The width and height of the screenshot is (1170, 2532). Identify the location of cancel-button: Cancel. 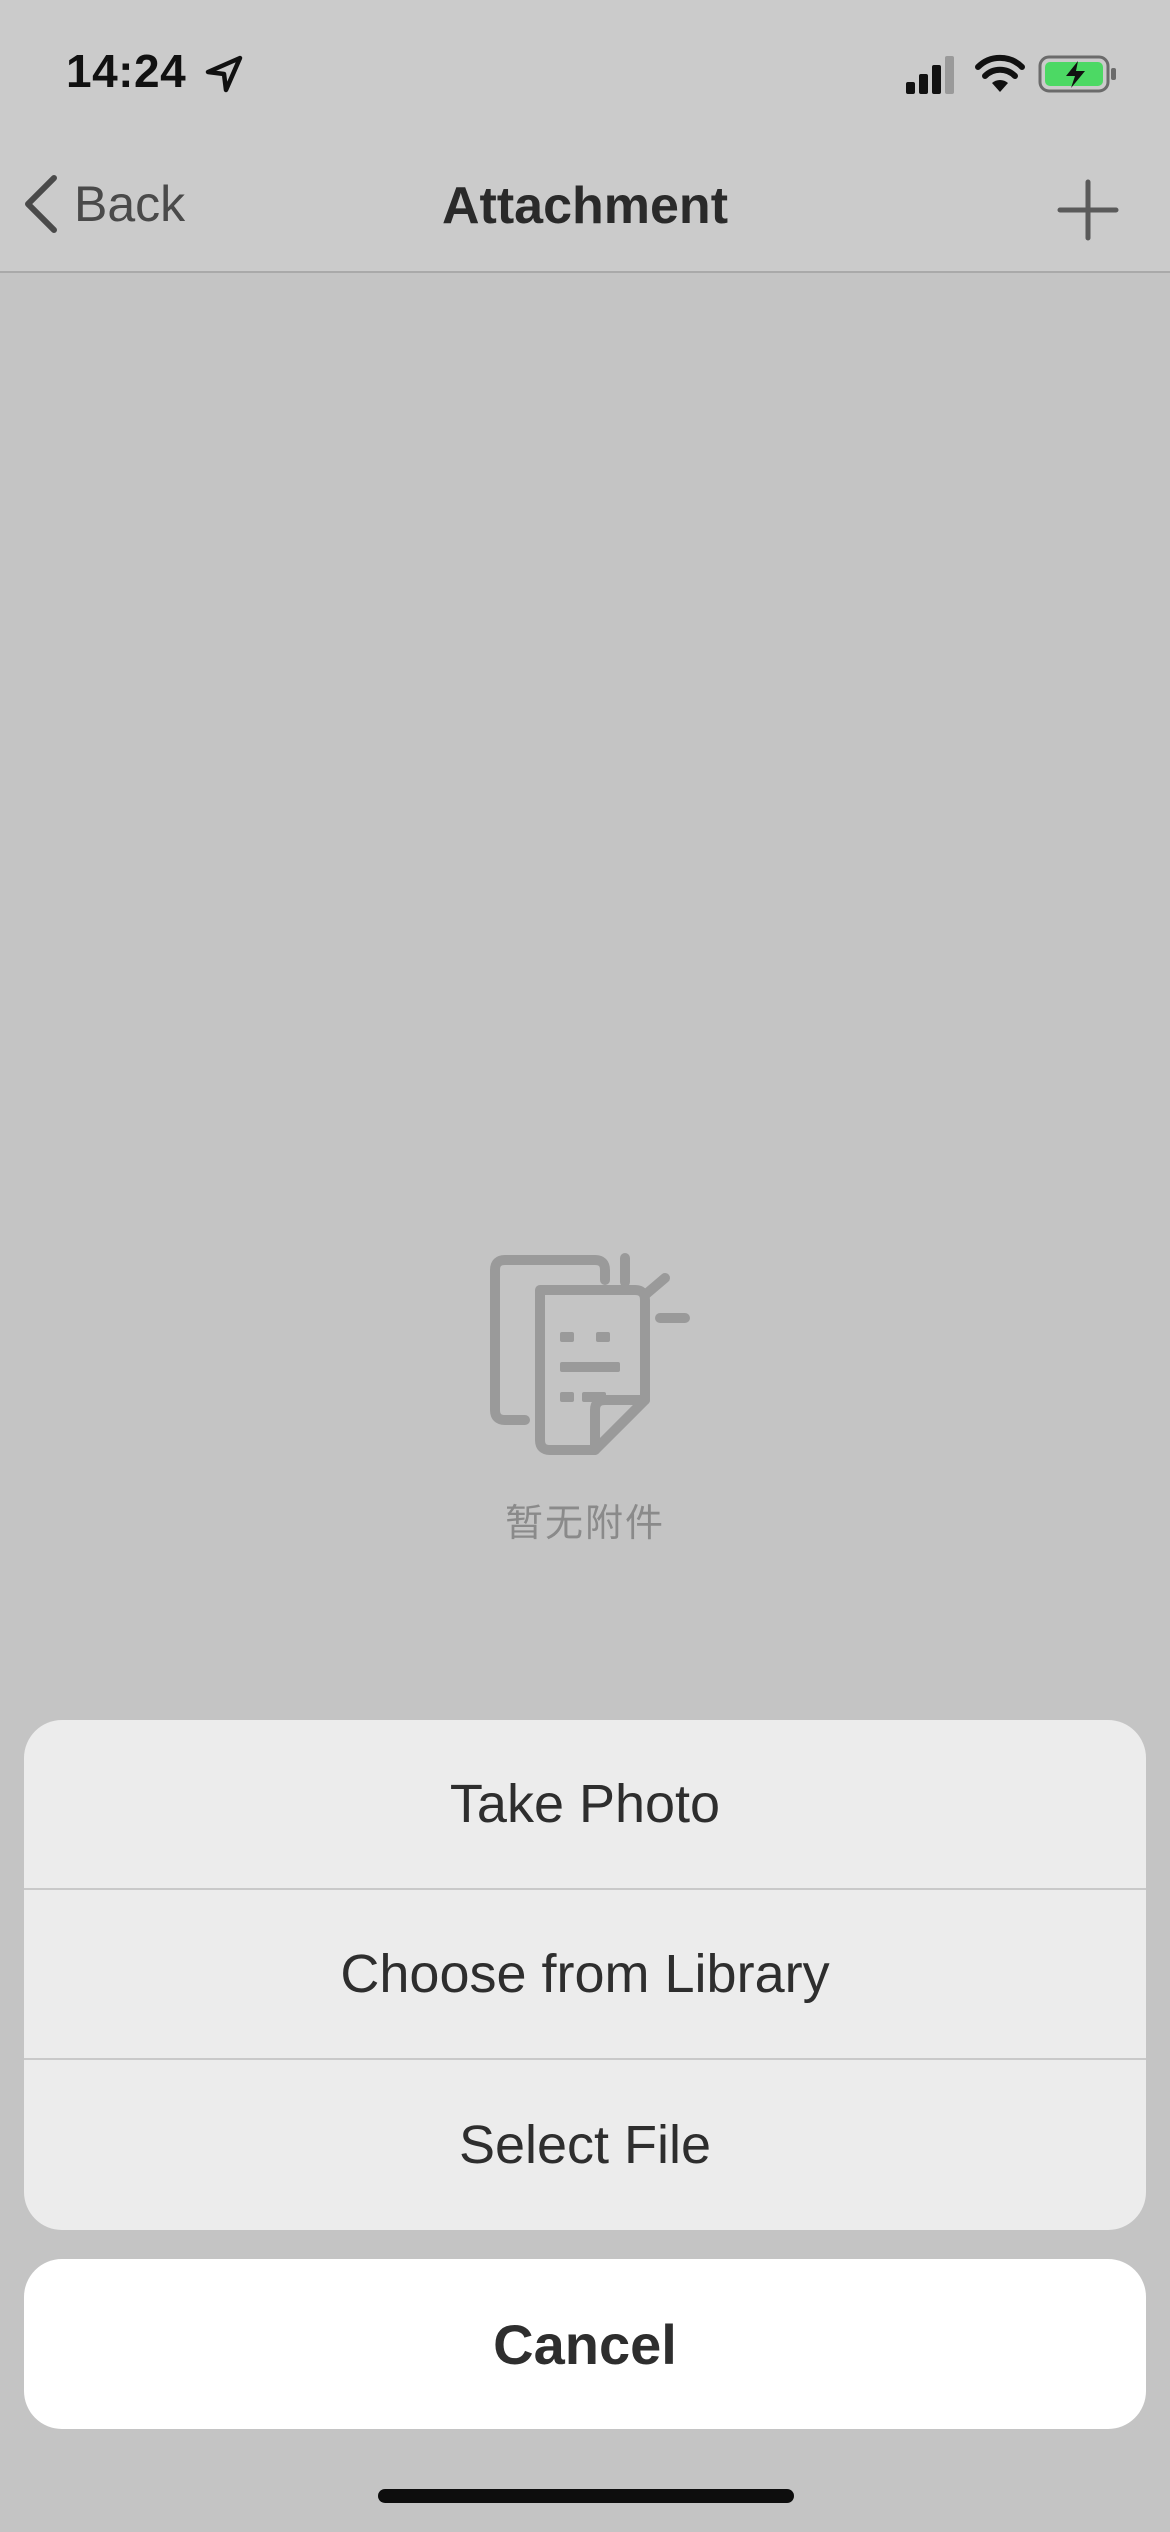
(585, 2344).